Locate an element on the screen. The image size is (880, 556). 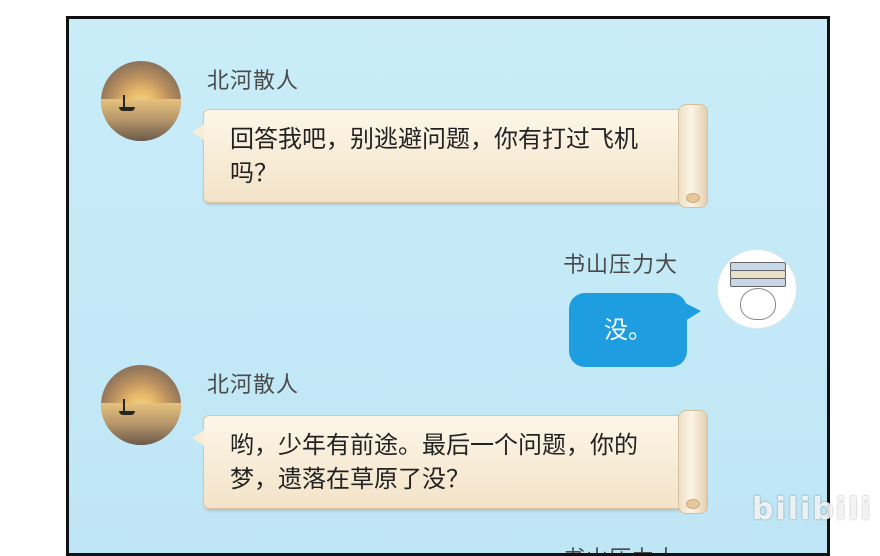
message-text: 没。 is located at coordinates (628, 330).